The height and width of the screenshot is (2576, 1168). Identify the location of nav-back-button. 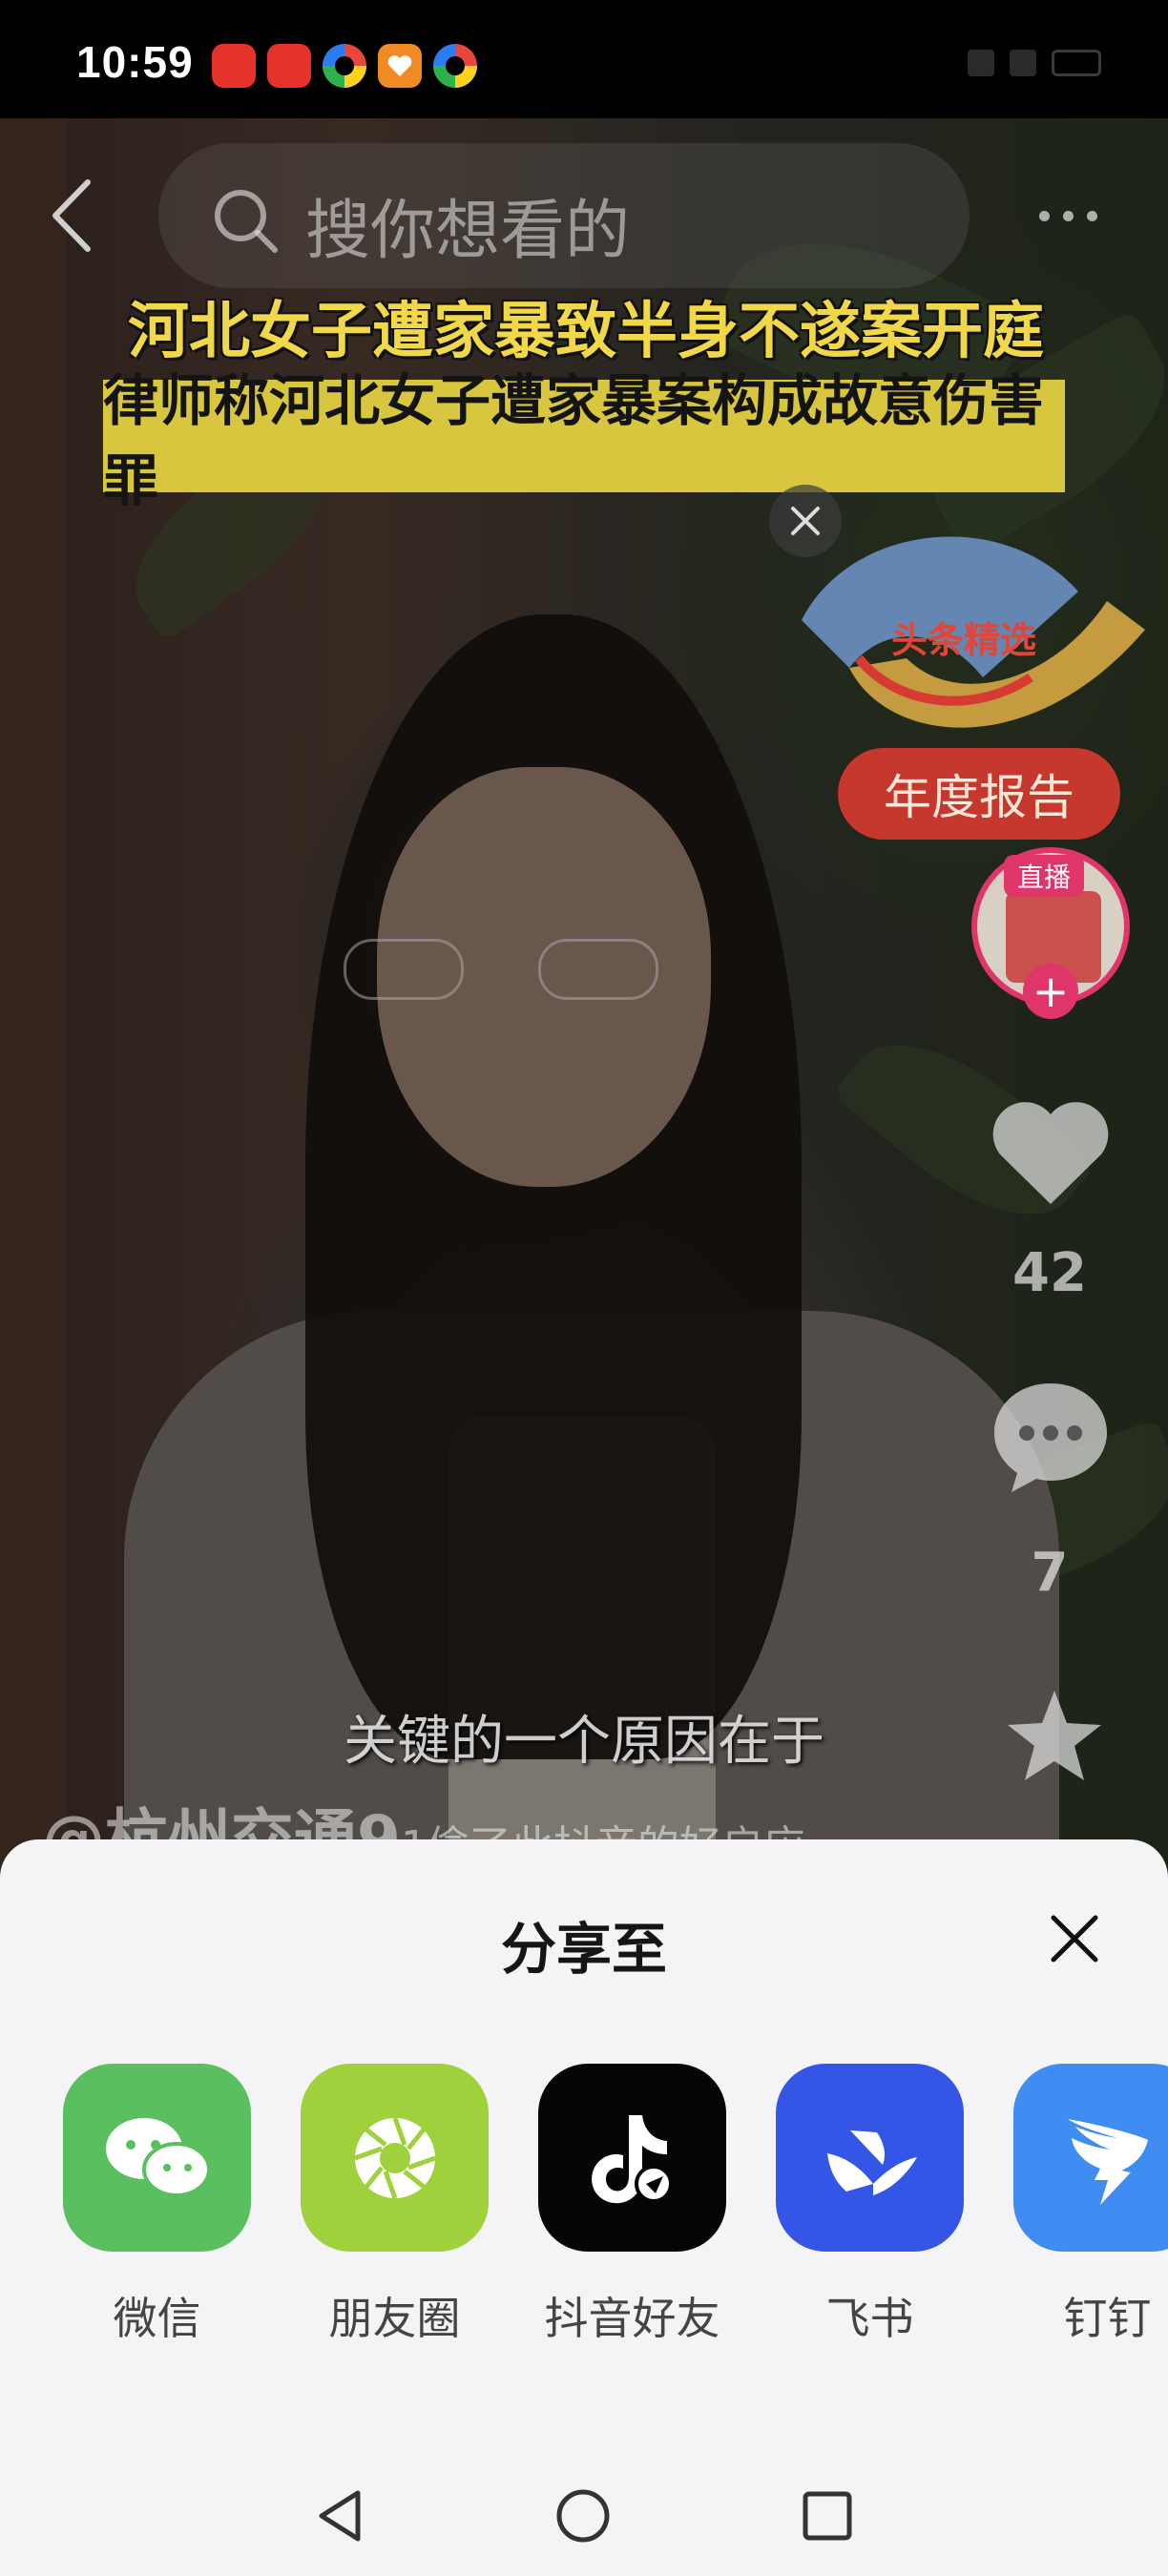
(340, 2516).